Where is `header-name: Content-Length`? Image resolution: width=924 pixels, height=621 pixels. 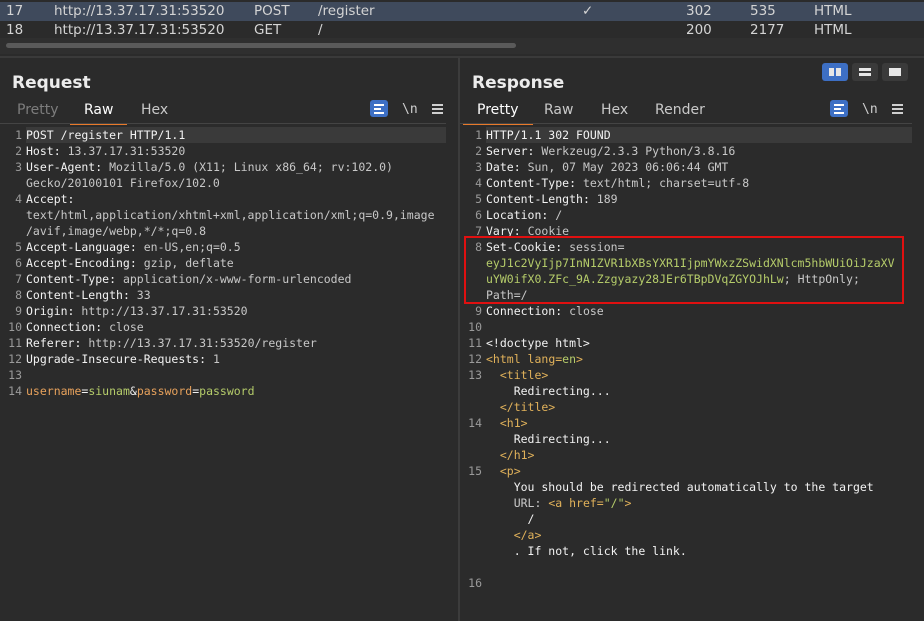
header-name: Content-Length is located at coordinates (74, 295).